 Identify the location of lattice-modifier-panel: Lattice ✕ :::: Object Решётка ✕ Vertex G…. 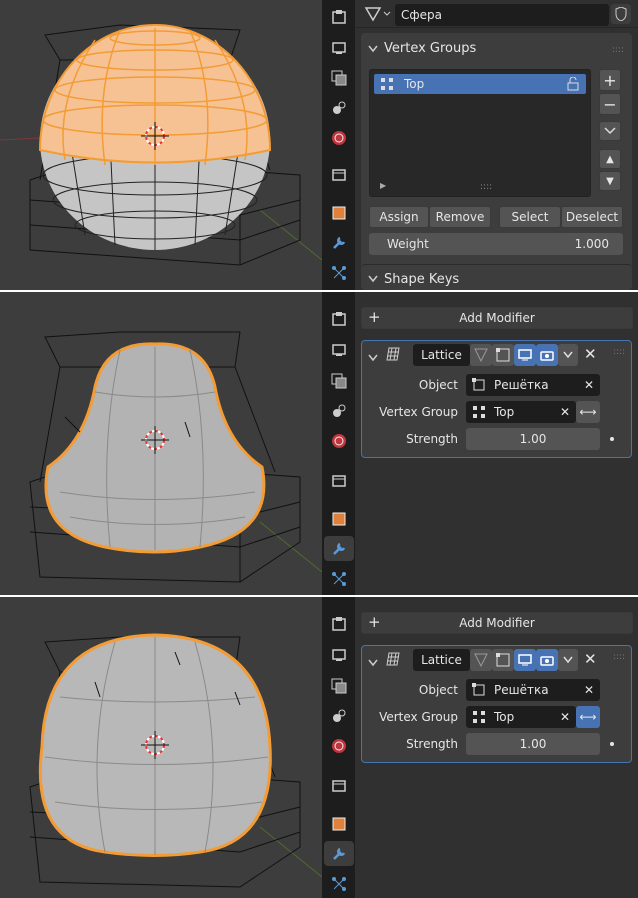
(496, 704).